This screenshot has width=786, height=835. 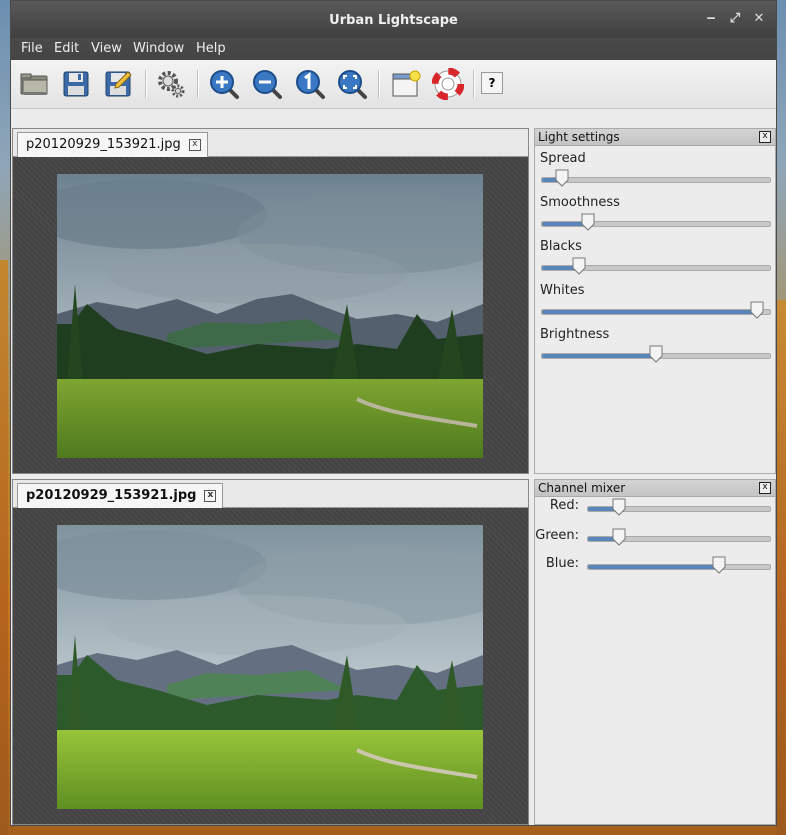 I want to click on blacks-slider, so click(x=656, y=266).